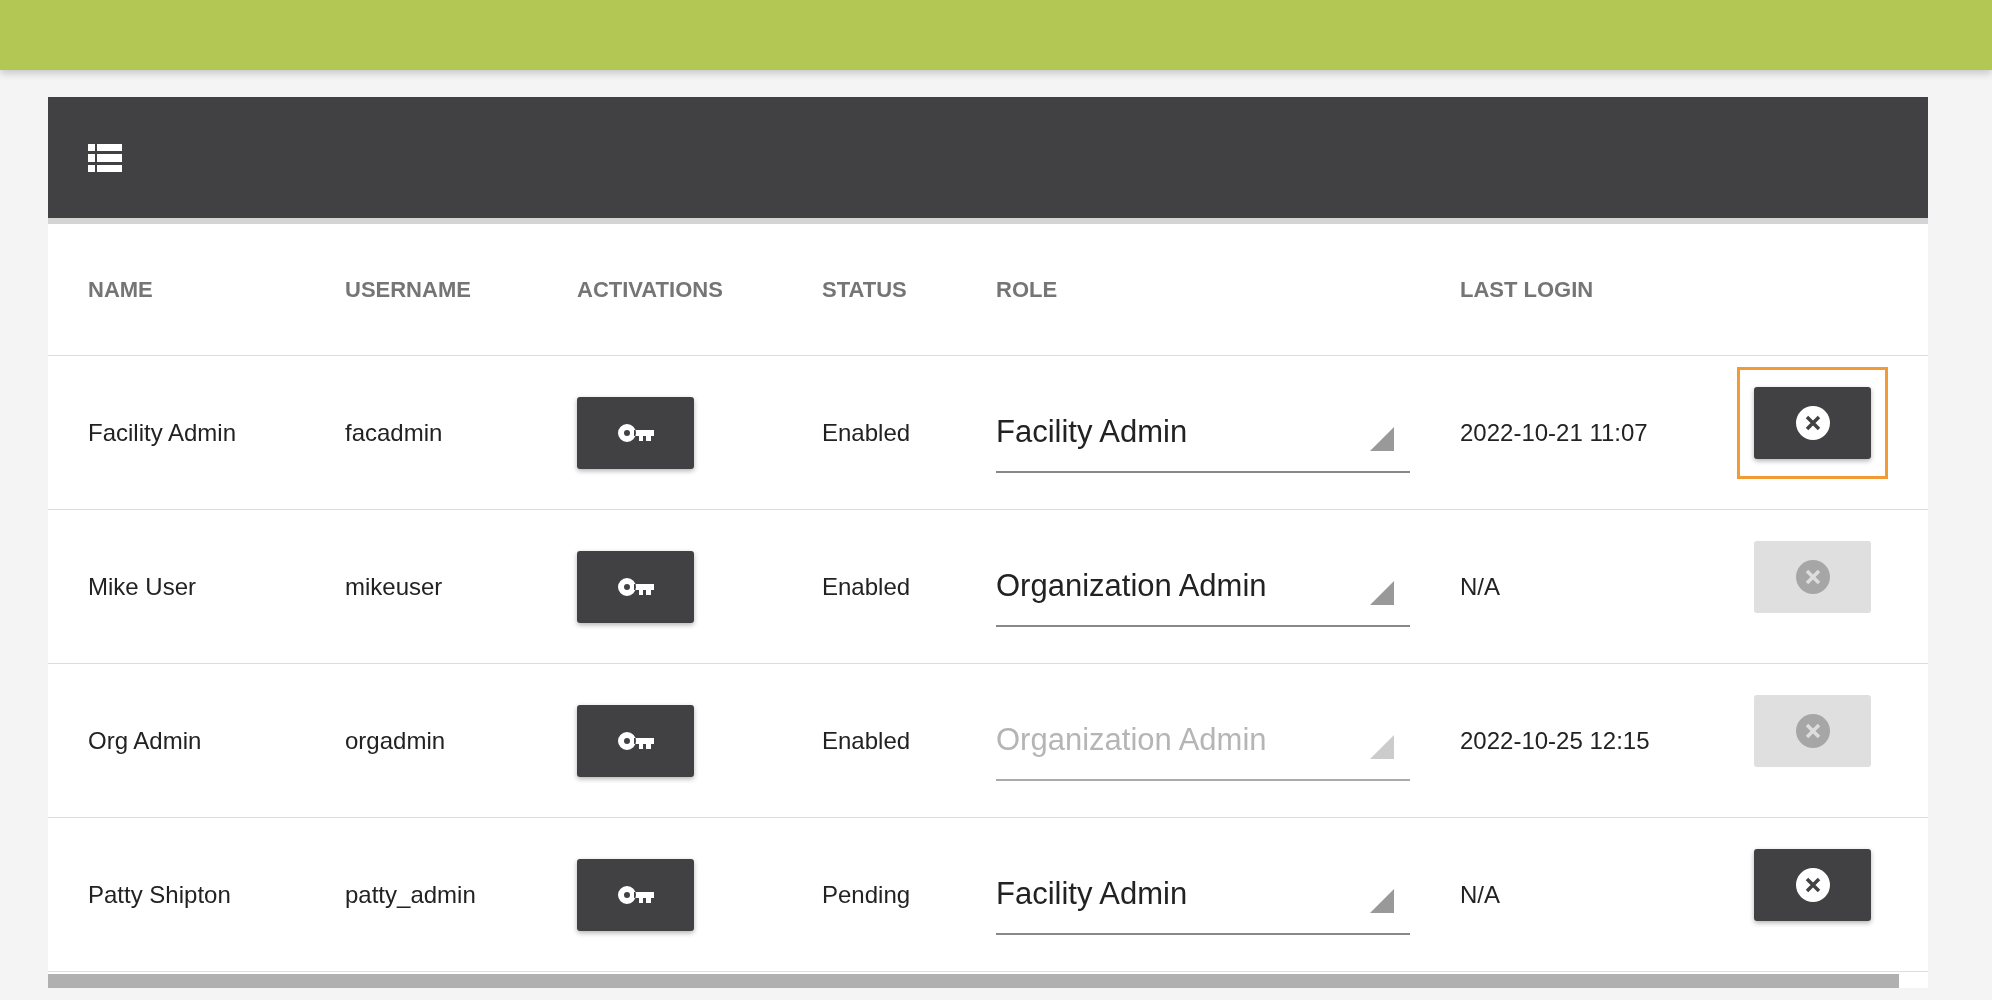  I want to click on name-cell: Patty Shipton, so click(159, 894).